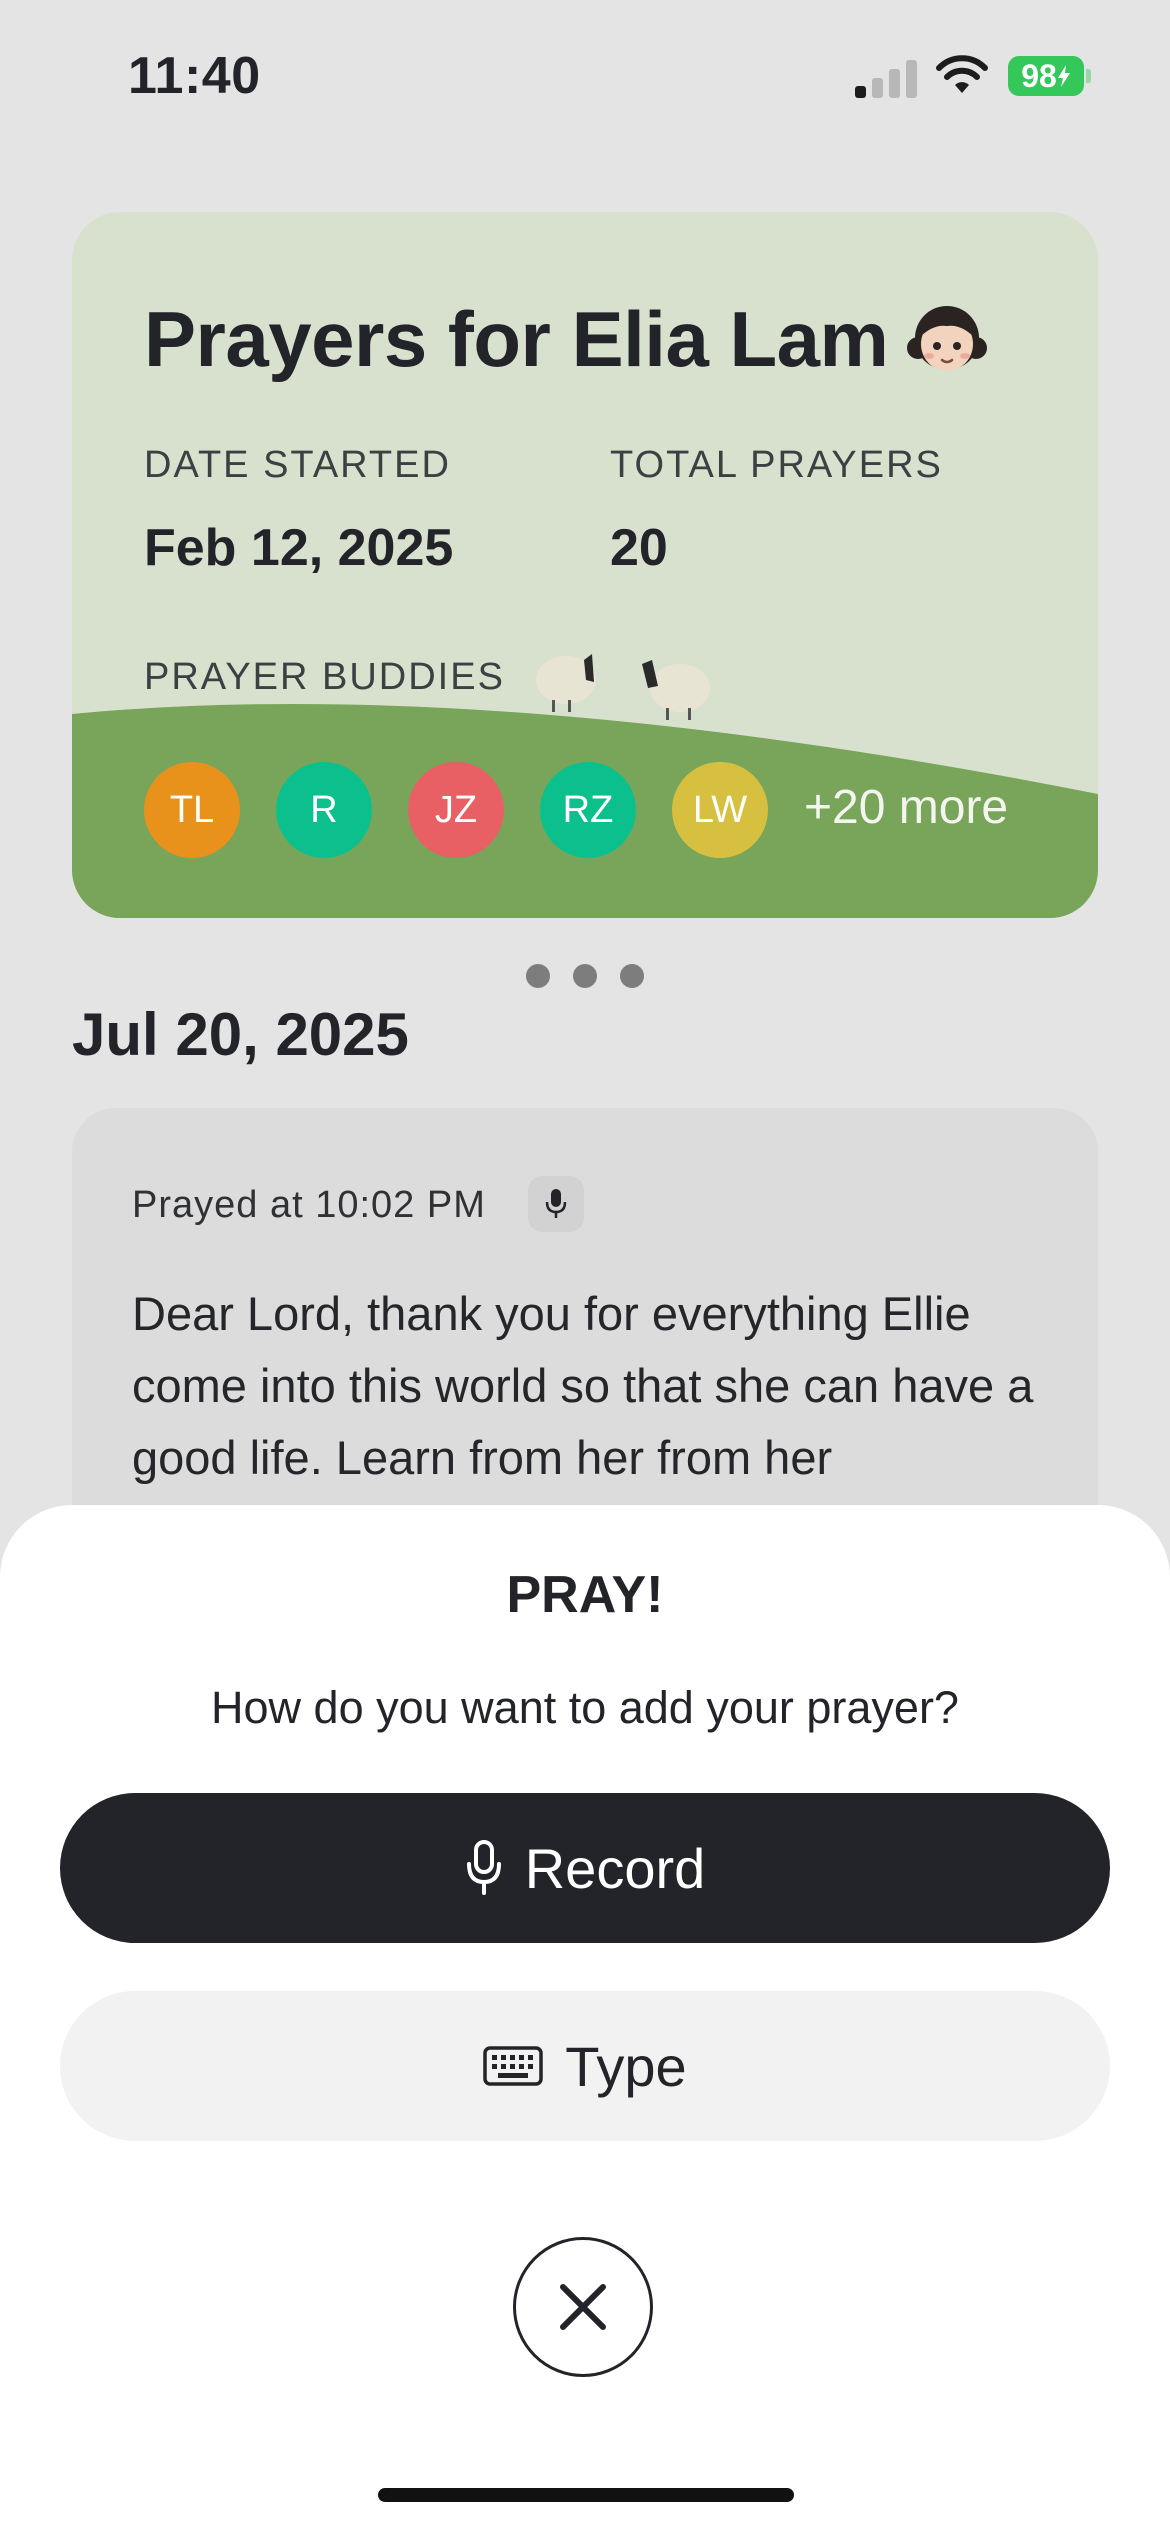  I want to click on wifi-icon, so click(962, 74).